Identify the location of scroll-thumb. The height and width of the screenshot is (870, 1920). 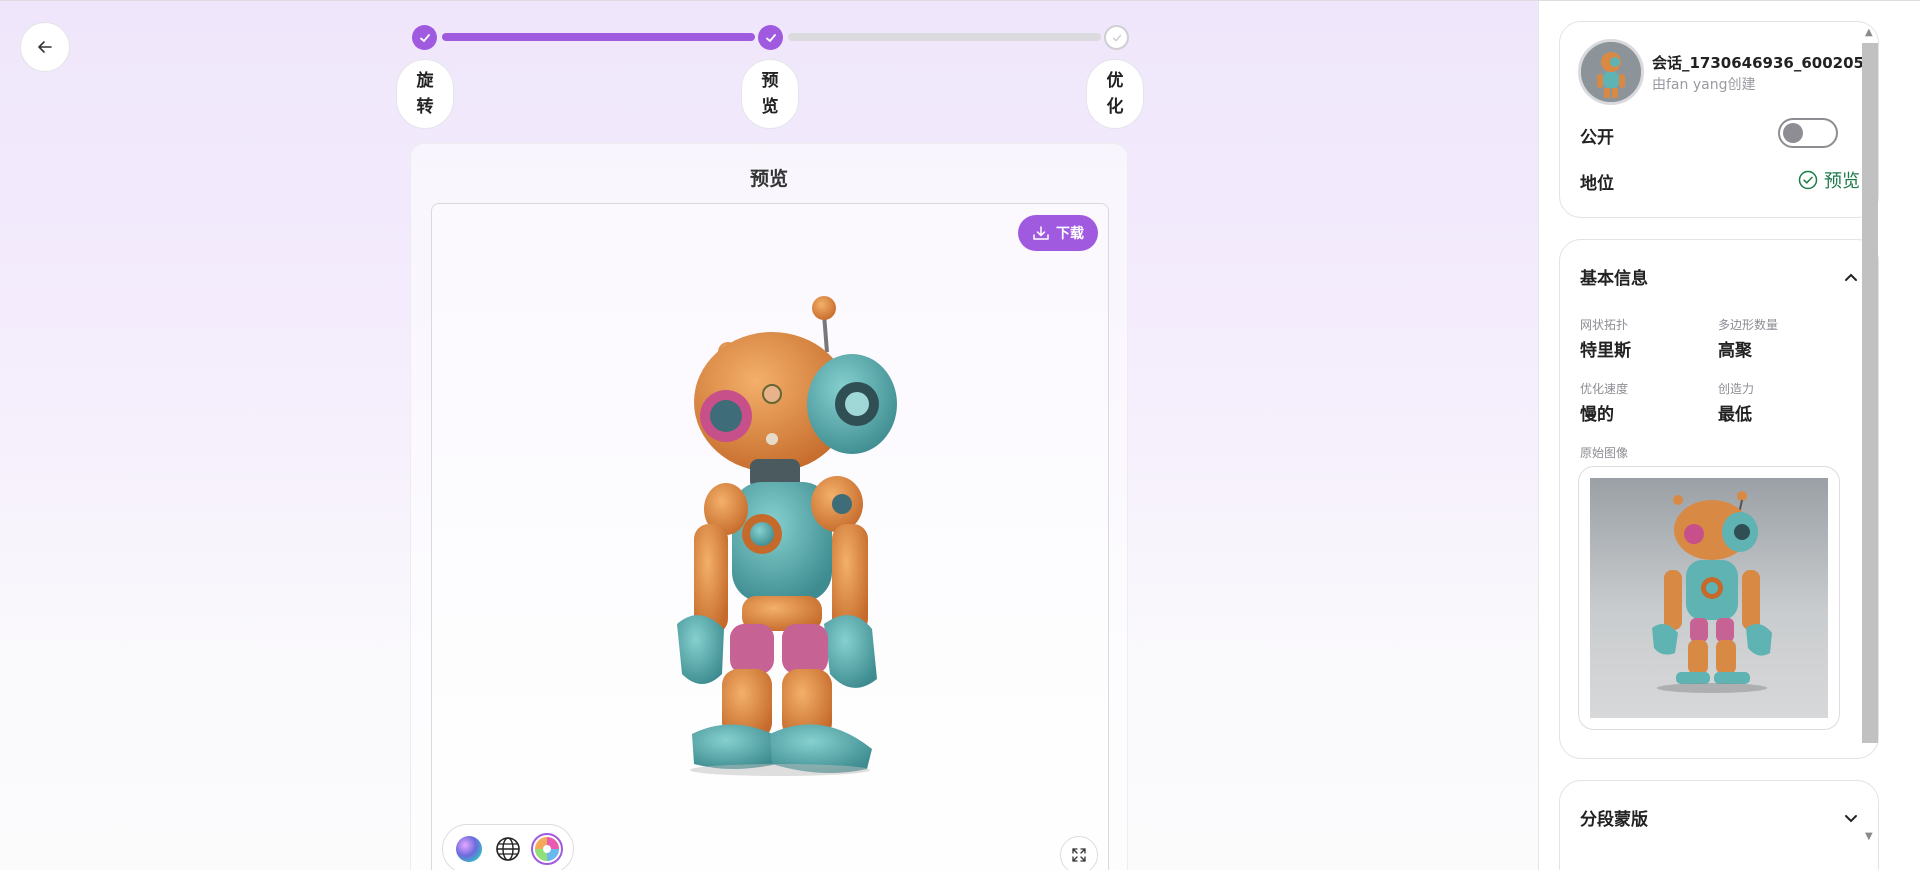
(1870, 393).